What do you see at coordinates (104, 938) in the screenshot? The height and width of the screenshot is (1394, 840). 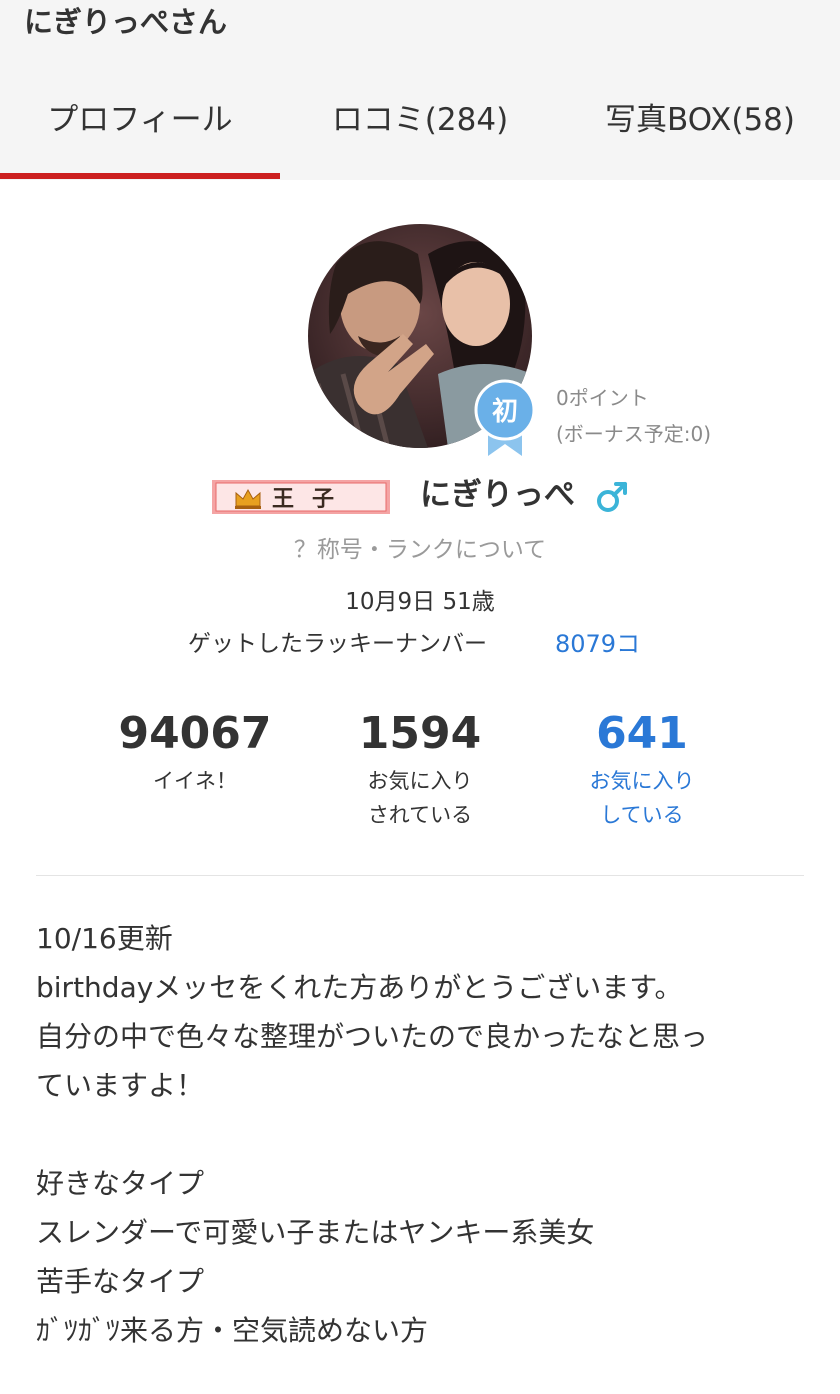 I see `bio-line: 10/16更新` at bounding box center [104, 938].